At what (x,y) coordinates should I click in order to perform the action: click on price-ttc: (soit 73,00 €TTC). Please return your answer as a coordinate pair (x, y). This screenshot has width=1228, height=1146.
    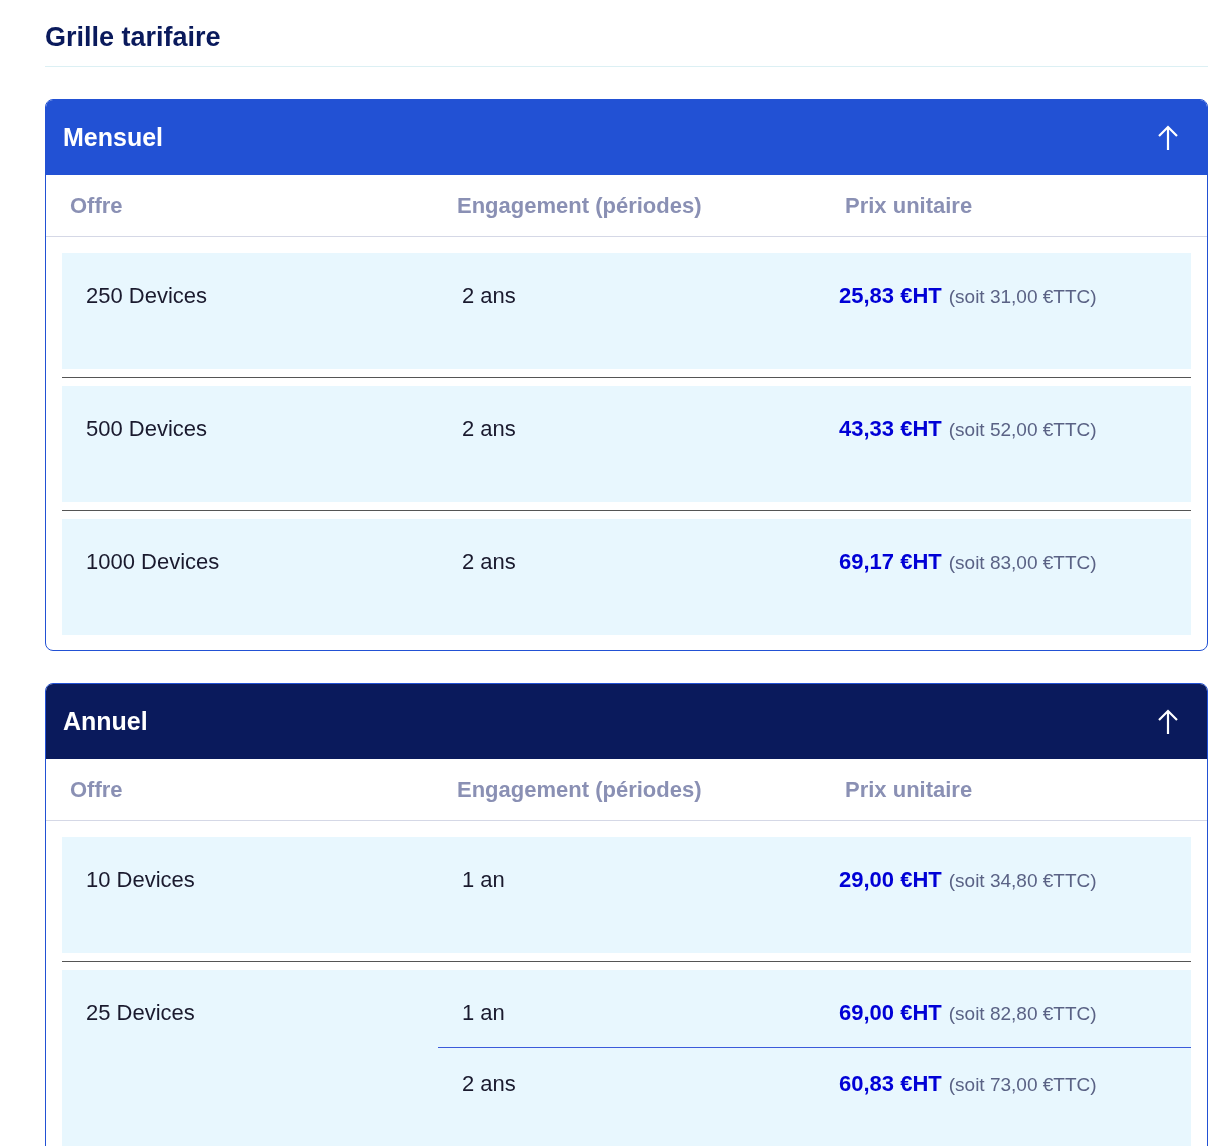
    Looking at the image, I should click on (1022, 1085).